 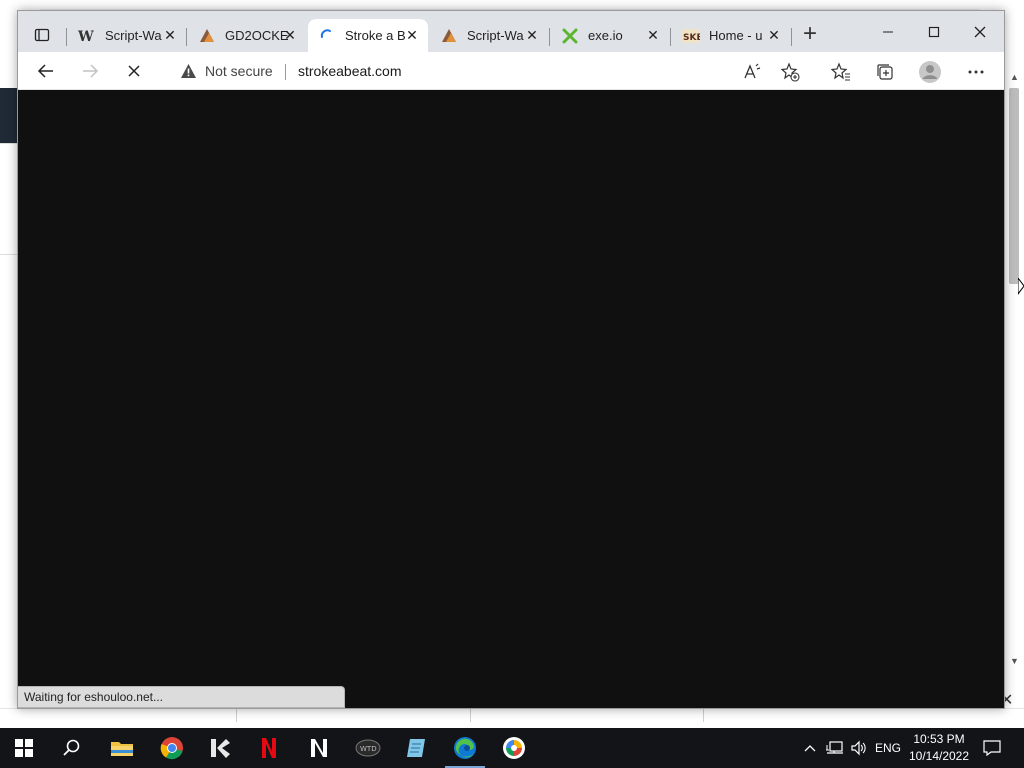 I want to click on read-aloud-button, so click(x=753, y=72).